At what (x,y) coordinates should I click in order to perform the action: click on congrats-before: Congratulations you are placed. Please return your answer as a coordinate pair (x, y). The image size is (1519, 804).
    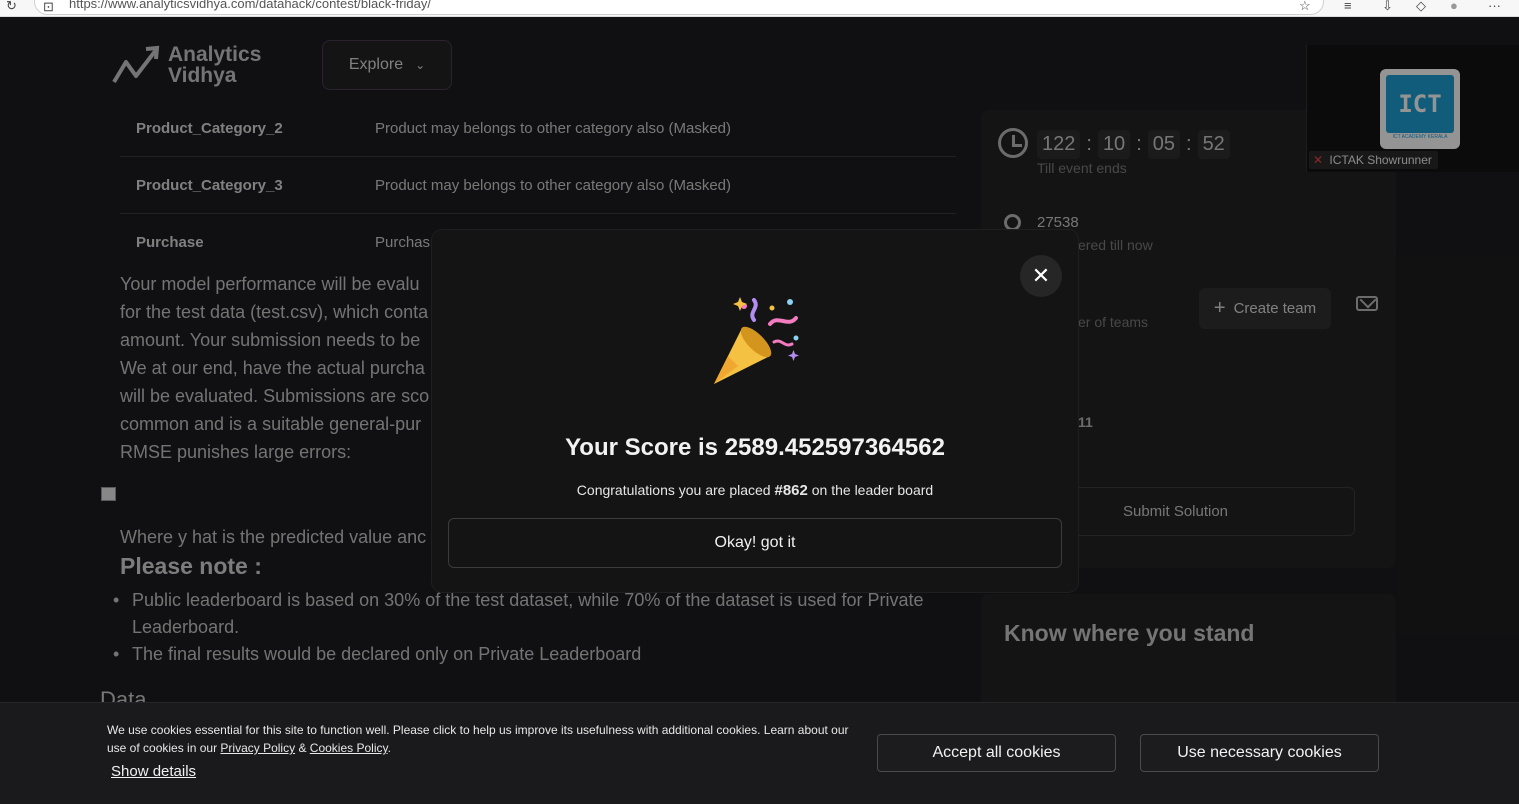
    Looking at the image, I should click on (673, 490).